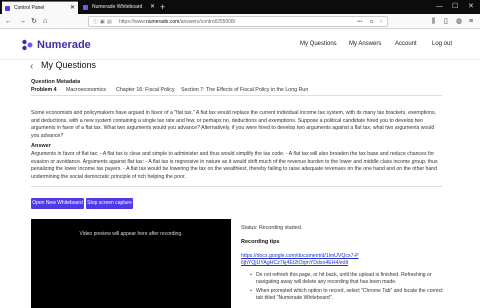  Describe the element at coordinates (95, 22) in the screenshot. I see `info-icon: ⓘ` at that location.